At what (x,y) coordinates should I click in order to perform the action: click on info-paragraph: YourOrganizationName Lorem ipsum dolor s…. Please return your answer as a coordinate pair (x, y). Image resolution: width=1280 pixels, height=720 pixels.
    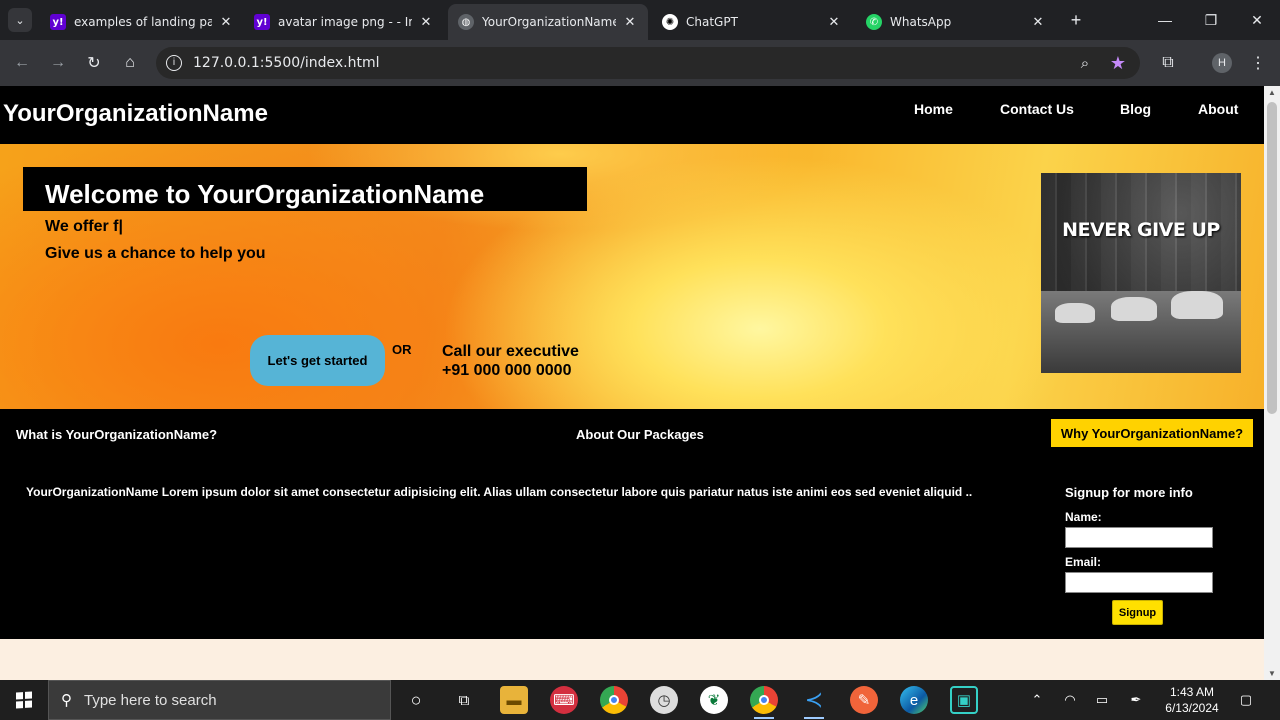
    Looking at the image, I should click on (499, 492).